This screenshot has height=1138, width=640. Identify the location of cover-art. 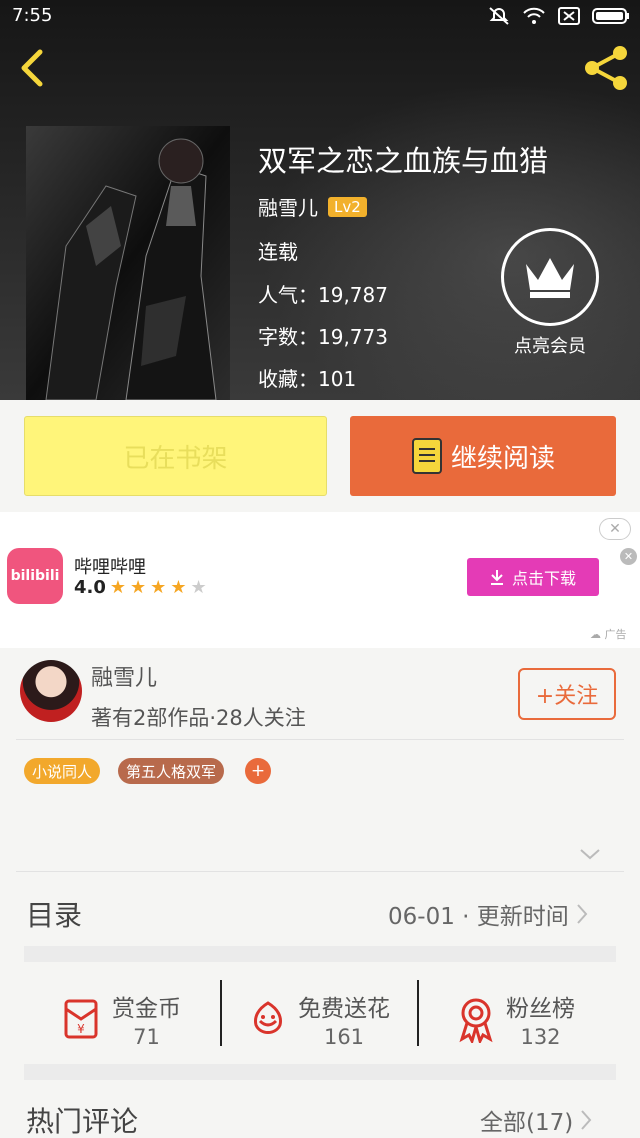
(128, 263).